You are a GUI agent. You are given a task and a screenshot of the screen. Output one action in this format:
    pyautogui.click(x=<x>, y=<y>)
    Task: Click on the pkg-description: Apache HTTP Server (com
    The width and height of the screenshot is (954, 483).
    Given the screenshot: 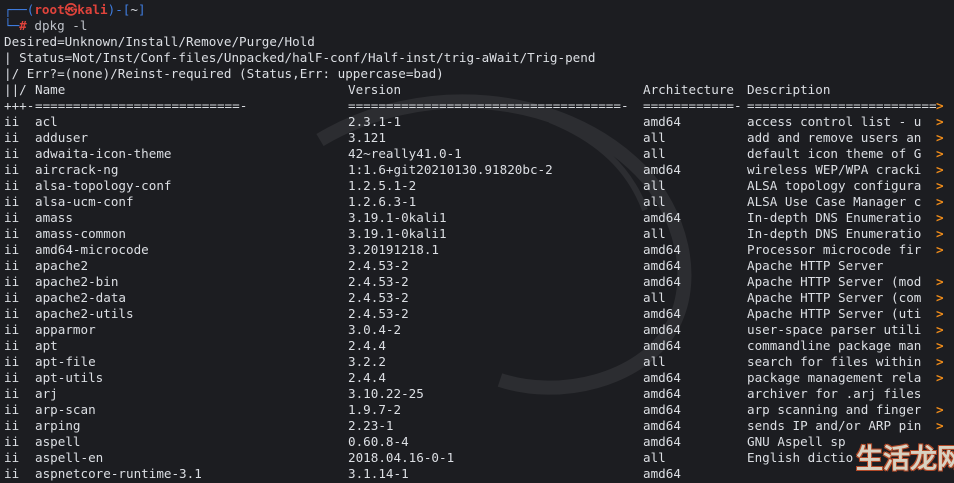 What is the action you would take?
    pyautogui.click(x=834, y=297)
    